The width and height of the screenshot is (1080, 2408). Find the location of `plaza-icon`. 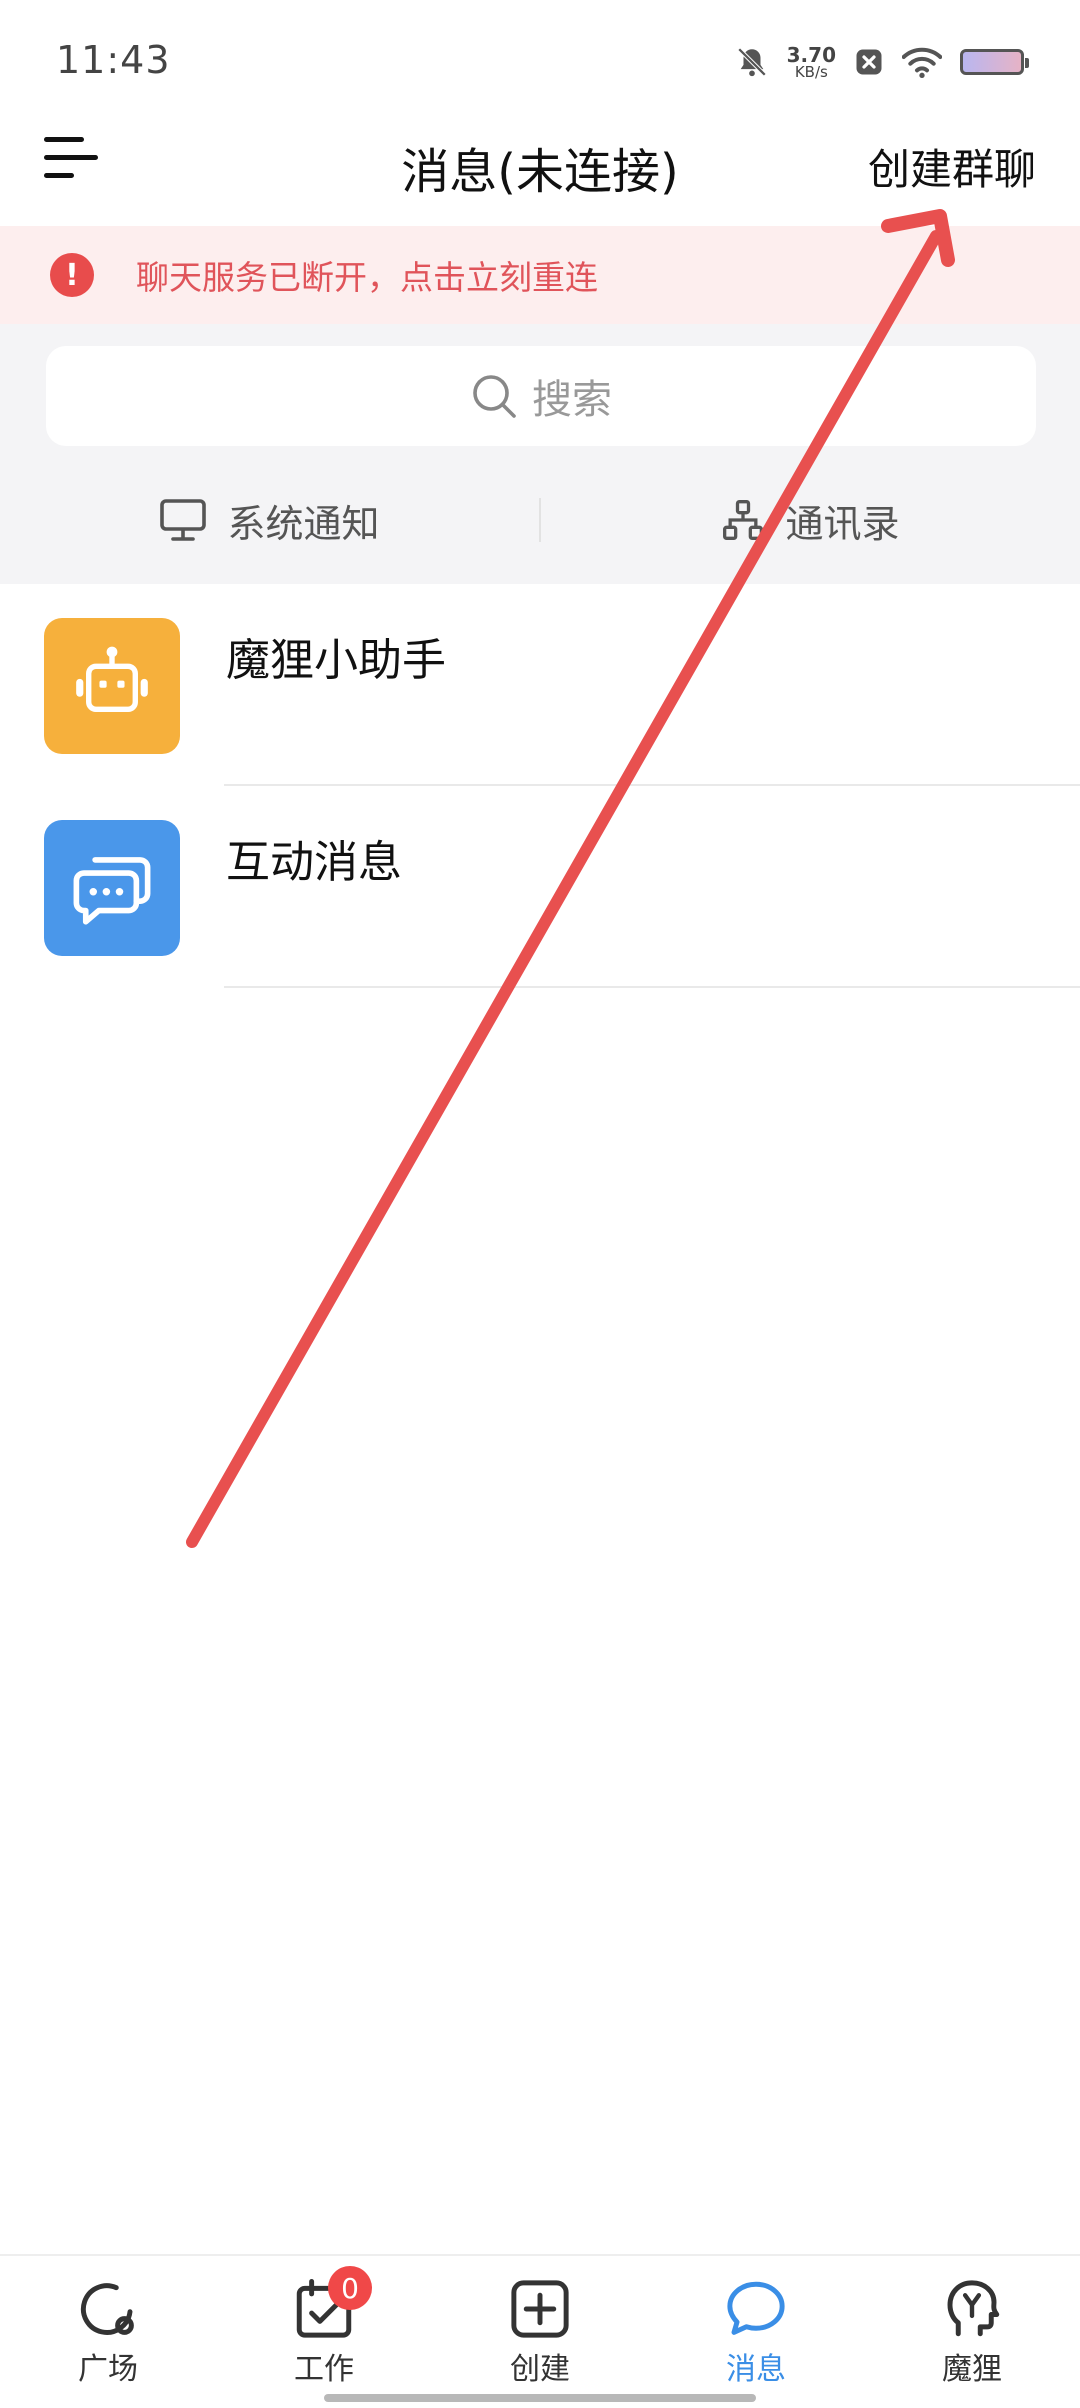

plaza-icon is located at coordinates (107, 2309).